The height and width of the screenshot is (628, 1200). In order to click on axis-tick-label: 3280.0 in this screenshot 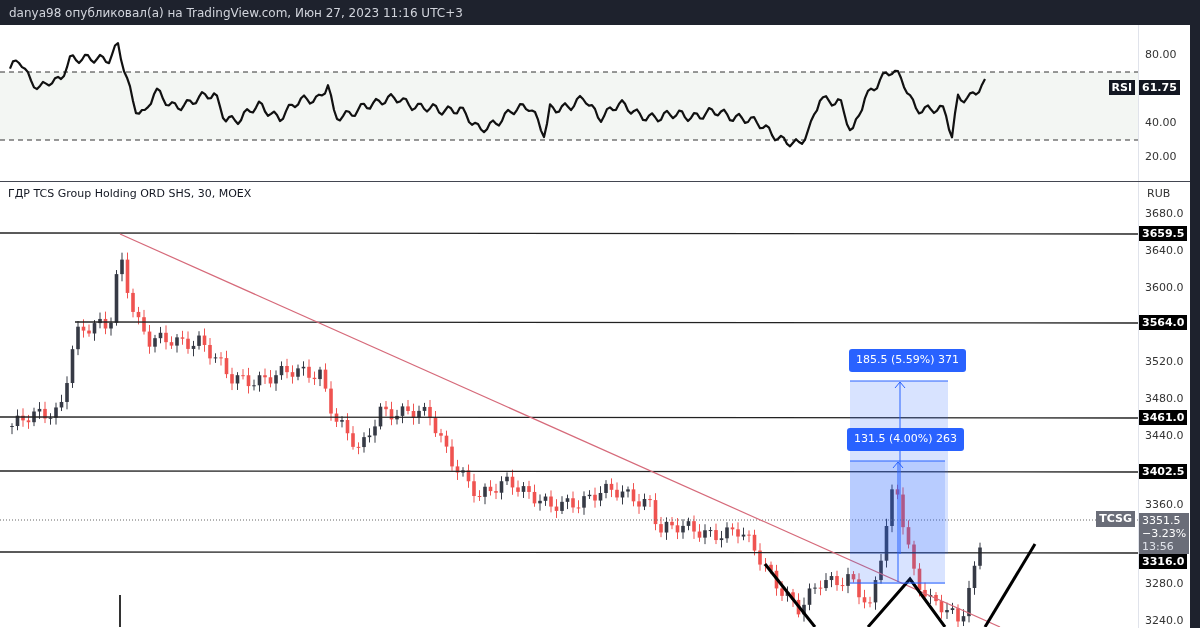, I will do `click(1164, 584)`.